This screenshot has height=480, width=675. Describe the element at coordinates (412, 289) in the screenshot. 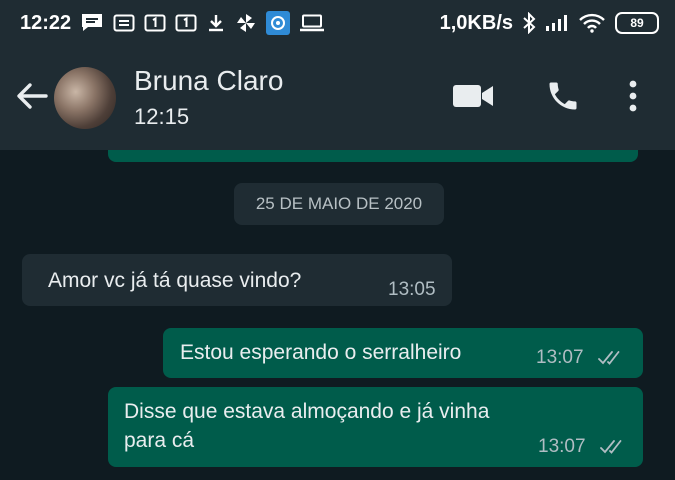

I see `message-time: 13:05` at that location.